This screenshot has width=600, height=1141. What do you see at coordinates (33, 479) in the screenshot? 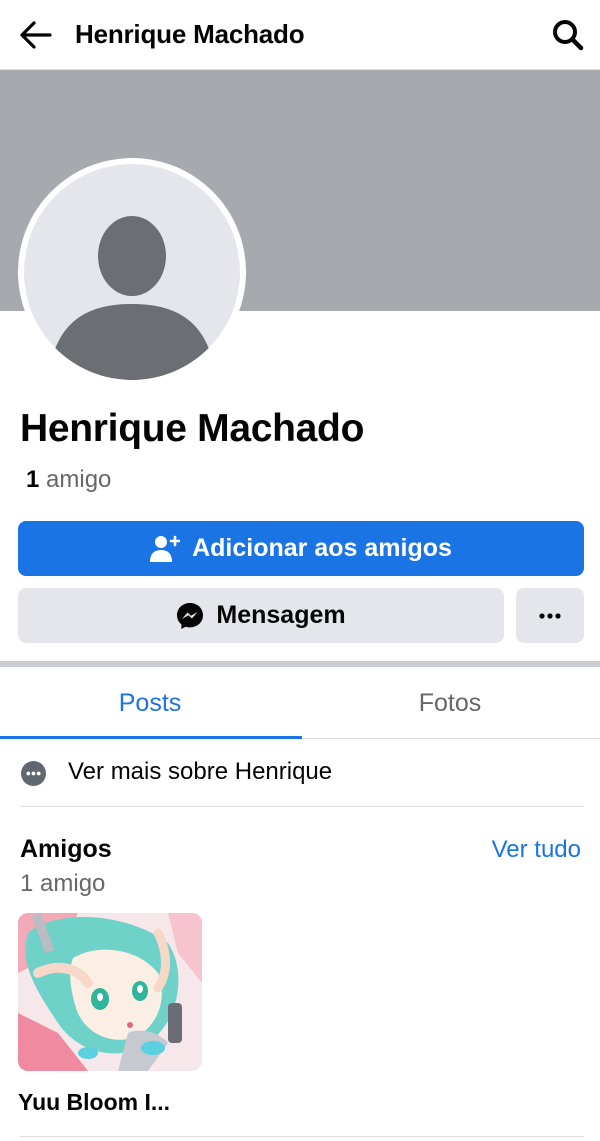
I see `friend-count-number: 1` at bounding box center [33, 479].